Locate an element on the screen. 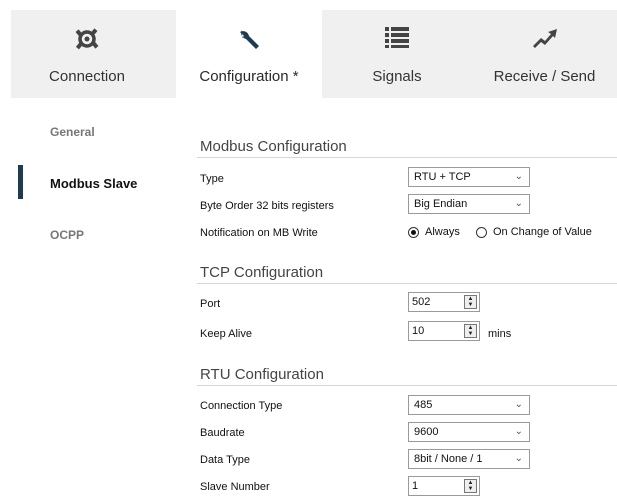 The width and height of the screenshot is (617, 496). tab-label: Receive / Send is located at coordinates (544, 76).